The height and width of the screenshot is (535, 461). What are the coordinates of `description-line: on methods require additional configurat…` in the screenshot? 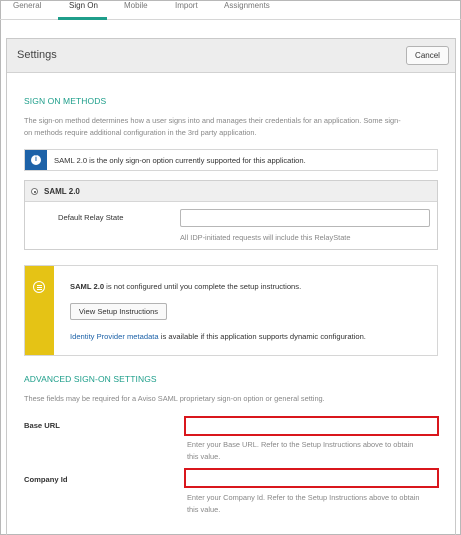 It's located at (140, 132).